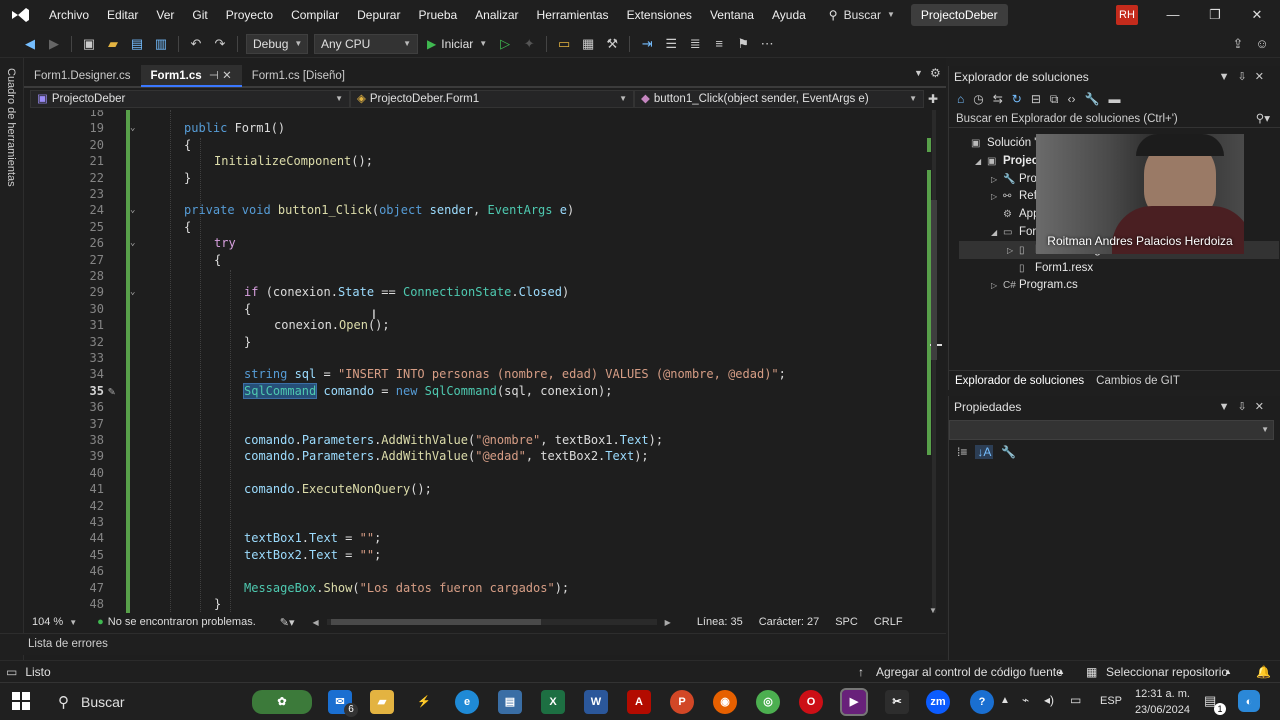 This screenshot has height=720, width=1280. Describe the element at coordinates (496, 15) in the screenshot. I see `menu-item-8: Analizar` at that location.